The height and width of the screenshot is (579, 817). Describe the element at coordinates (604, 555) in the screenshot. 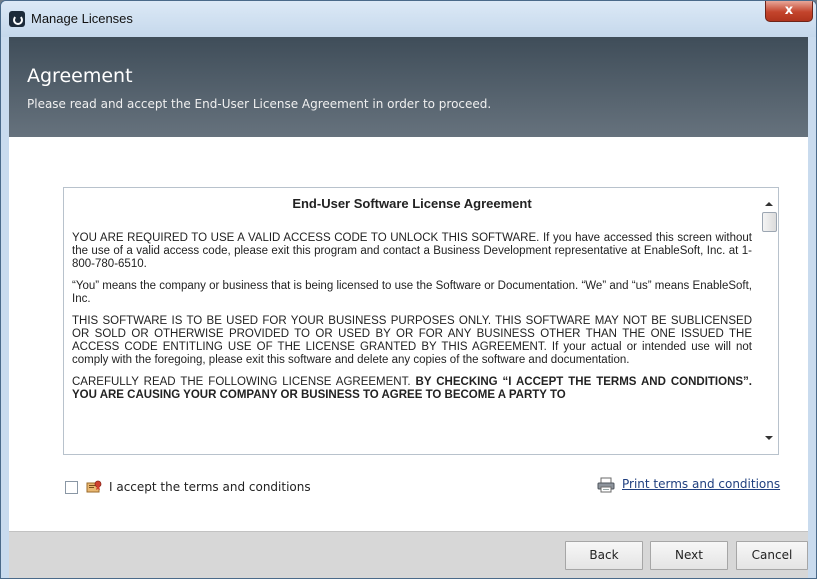

I see `back-button: Back` at that location.